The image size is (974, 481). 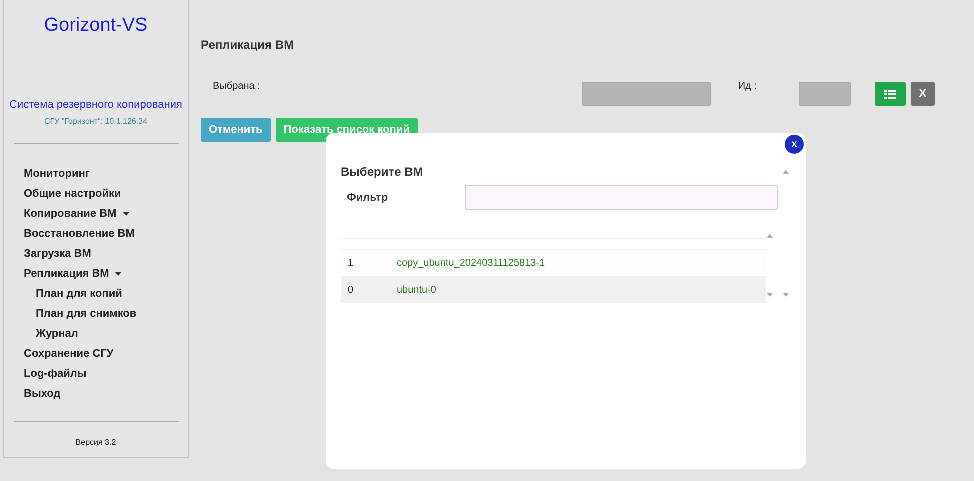 I want to click on menu-item: Выход, so click(x=42, y=394).